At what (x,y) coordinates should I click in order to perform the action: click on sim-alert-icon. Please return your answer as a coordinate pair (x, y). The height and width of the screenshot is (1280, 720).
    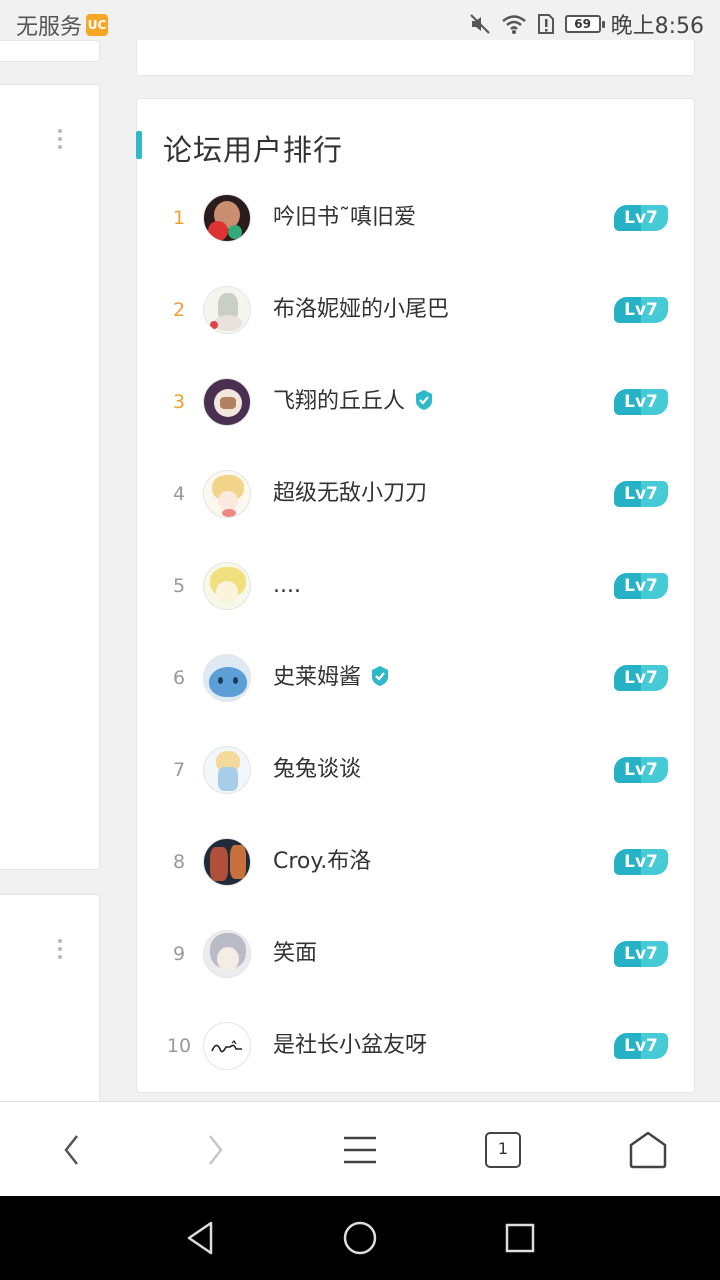
    Looking at the image, I should click on (545, 24).